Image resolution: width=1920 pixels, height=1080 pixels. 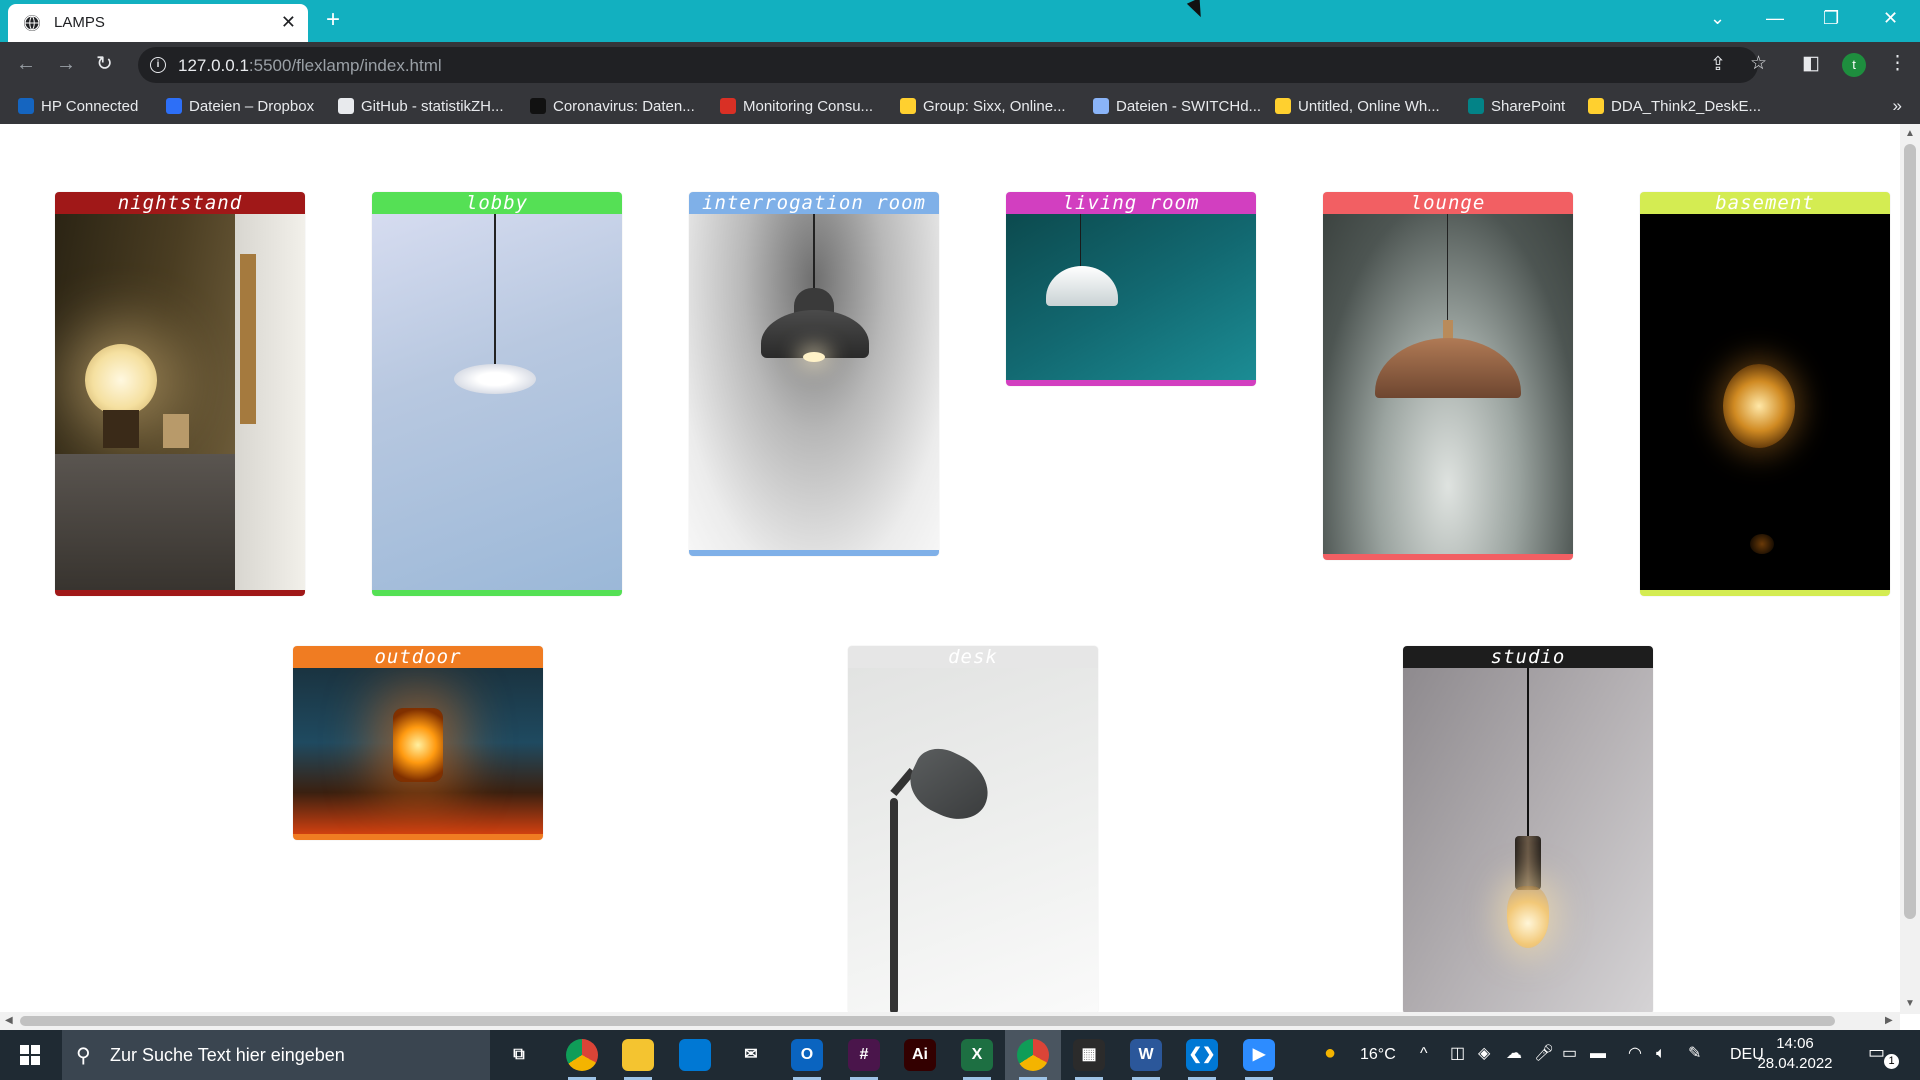 I want to click on file-explorer-icon, so click(x=638, y=1055).